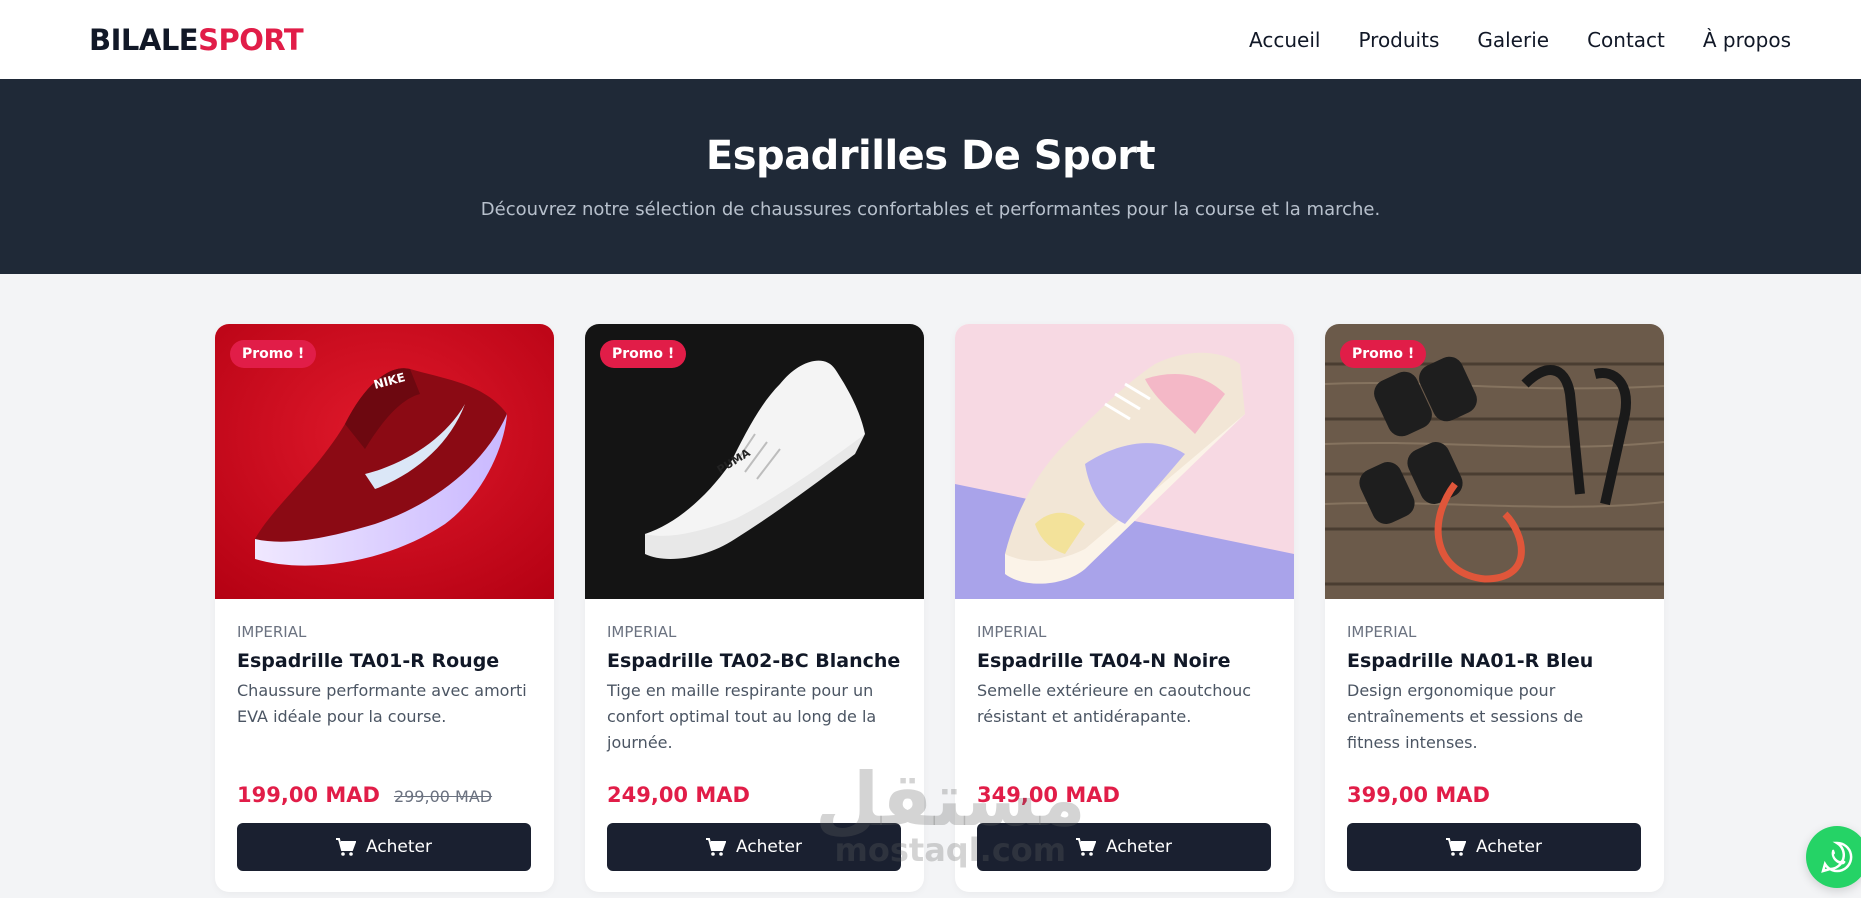 This screenshot has width=1861, height=898. What do you see at coordinates (754, 461) in the screenshot?
I see `product-image-white-sneaker: PUMA Promo !` at bounding box center [754, 461].